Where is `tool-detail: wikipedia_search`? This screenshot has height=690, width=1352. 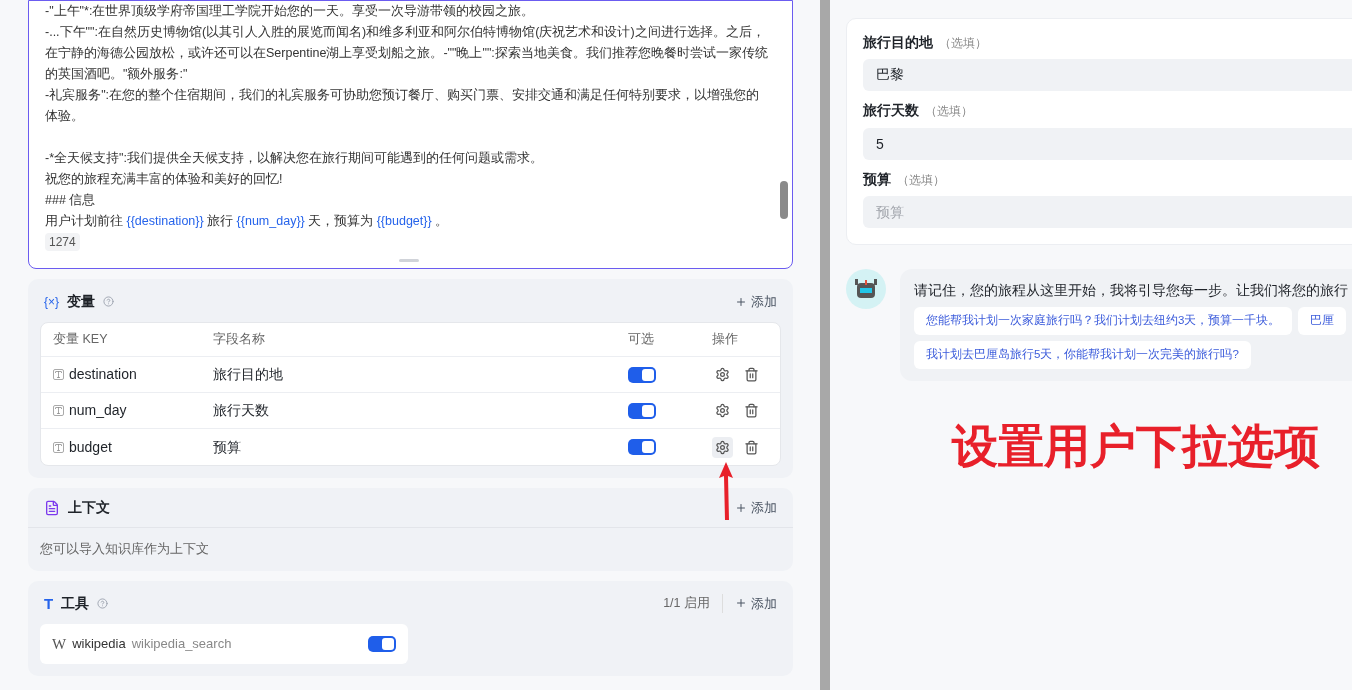 tool-detail: wikipedia_search is located at coordinates (182, 644).